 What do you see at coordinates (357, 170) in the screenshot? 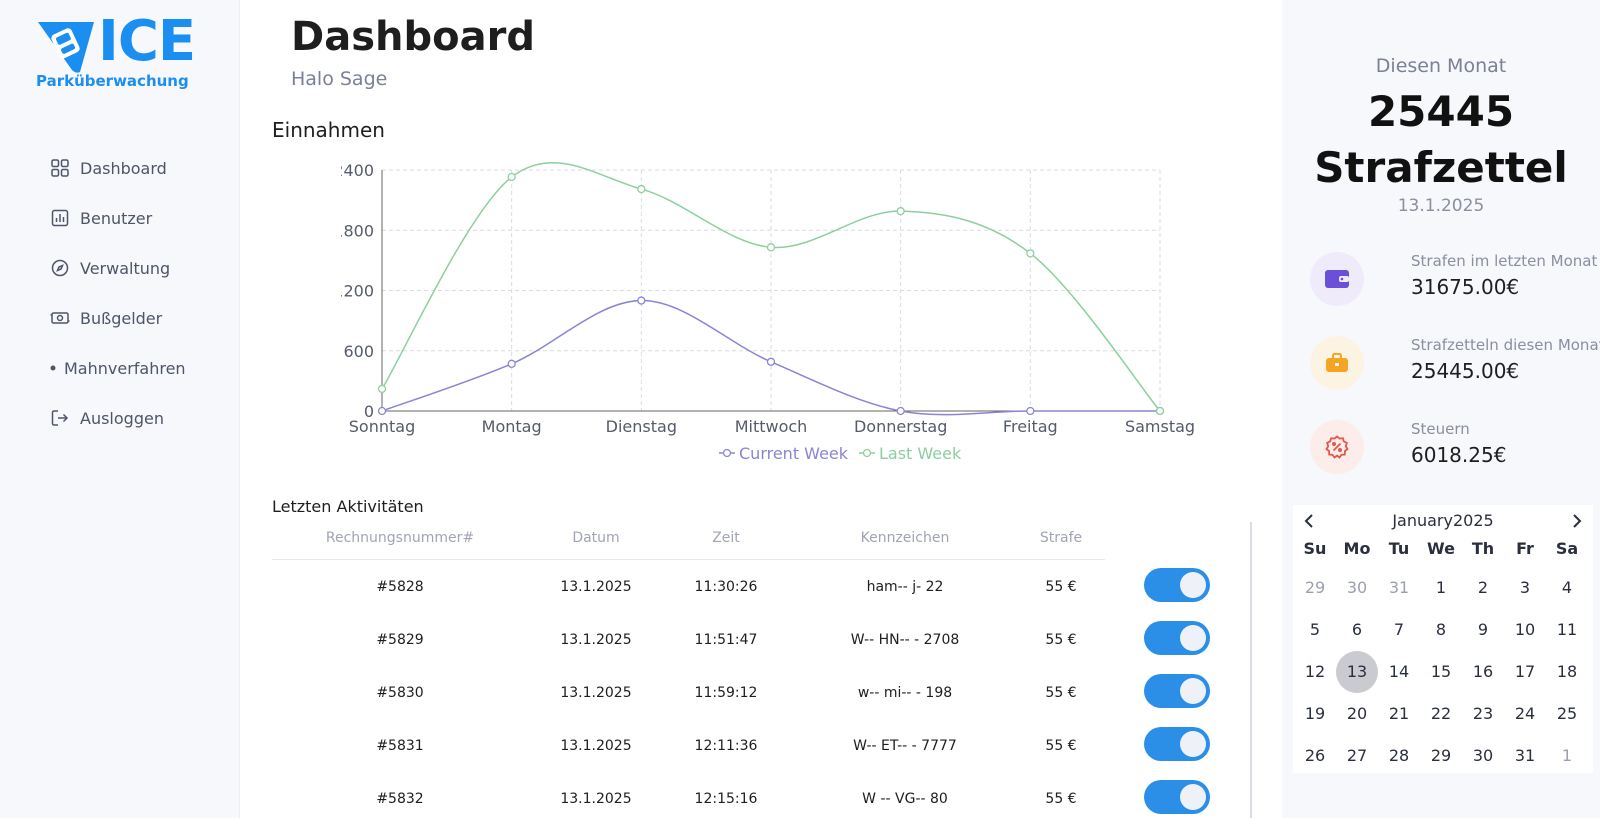
I see `y-tick-label: 2400` at bounding box center [357, 170].